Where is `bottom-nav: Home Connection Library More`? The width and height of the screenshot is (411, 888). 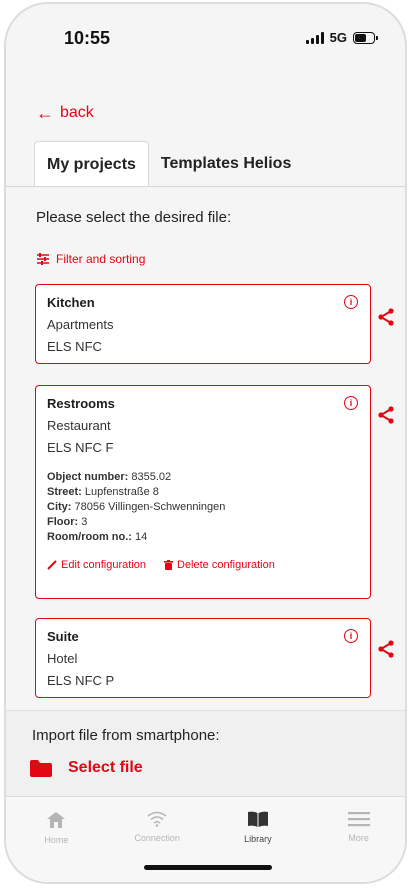 bottom-nav: Home Connection Library More is located at coordinates (205, 839).